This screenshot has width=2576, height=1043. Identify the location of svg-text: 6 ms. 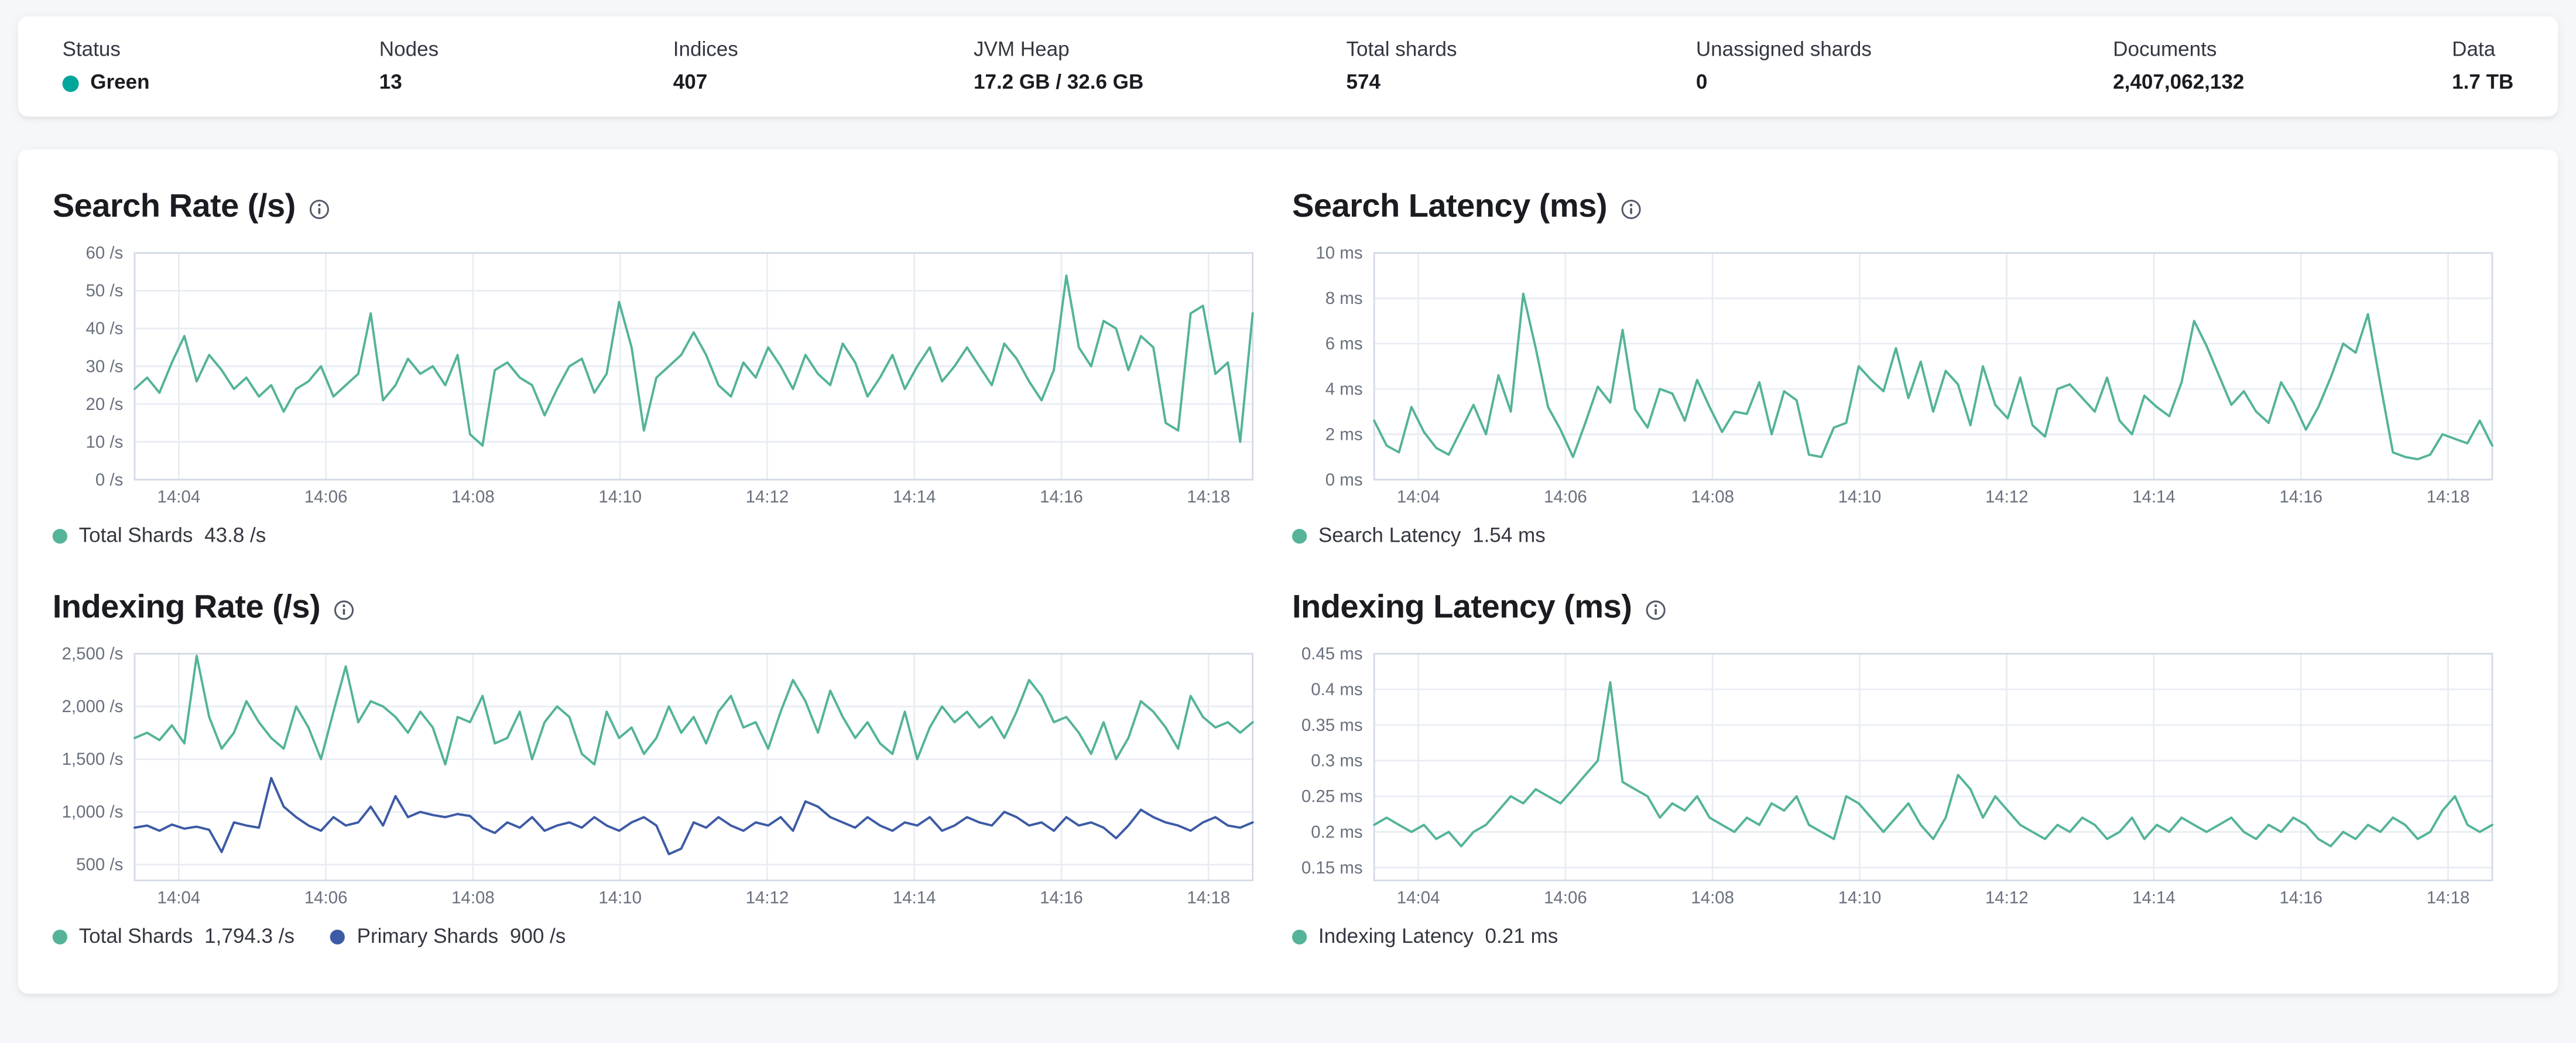
(1344, 344).